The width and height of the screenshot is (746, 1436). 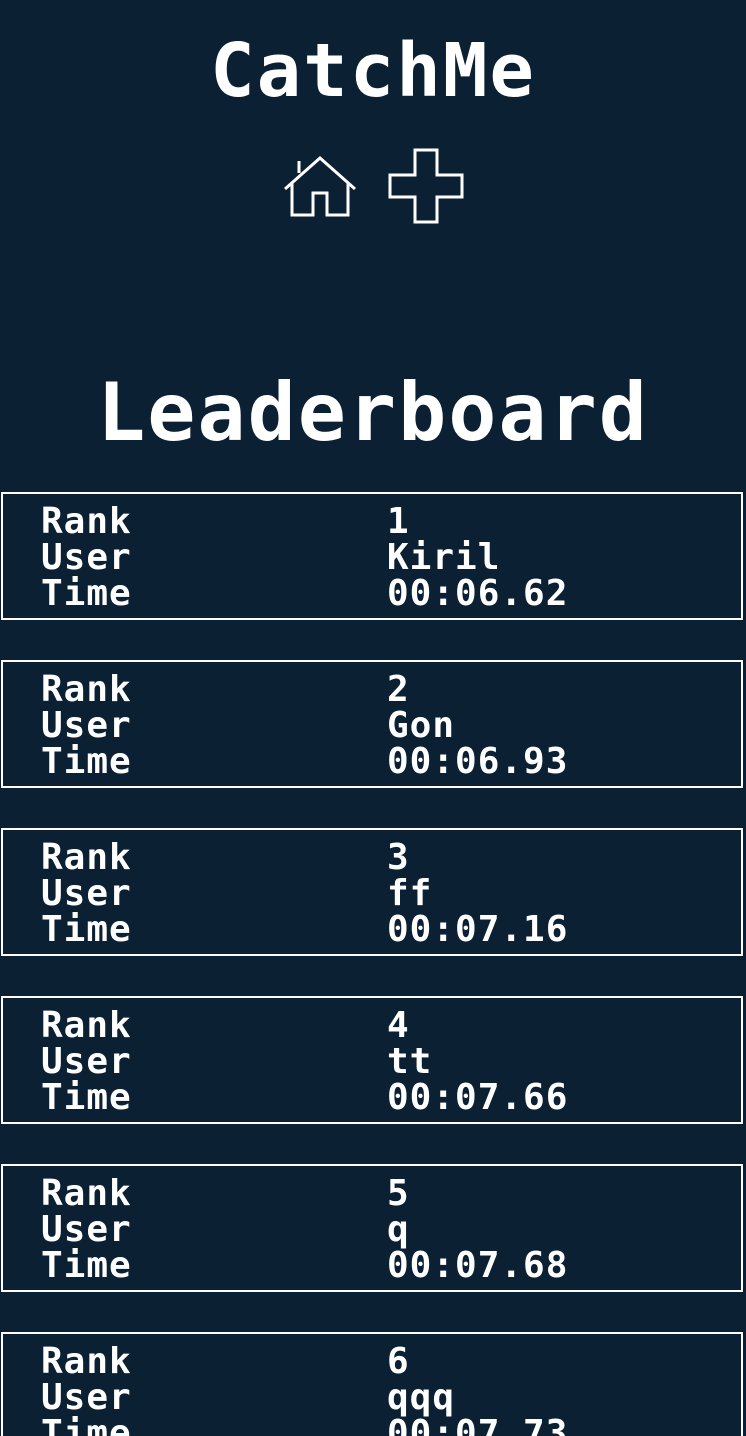 I want to click on leaderboard-entry: Rank 3 User ff Time 00:07.16, so click(x=372, y=892).